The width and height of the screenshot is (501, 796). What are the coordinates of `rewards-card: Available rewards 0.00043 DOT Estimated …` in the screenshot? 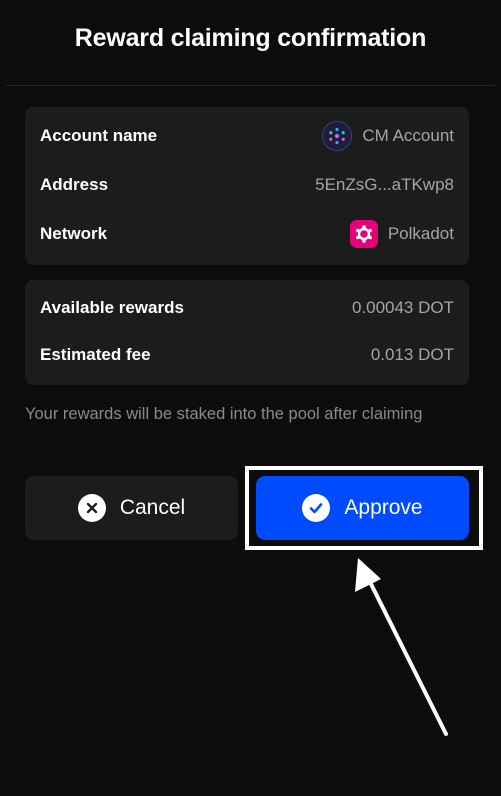 It's located at (247, 332).